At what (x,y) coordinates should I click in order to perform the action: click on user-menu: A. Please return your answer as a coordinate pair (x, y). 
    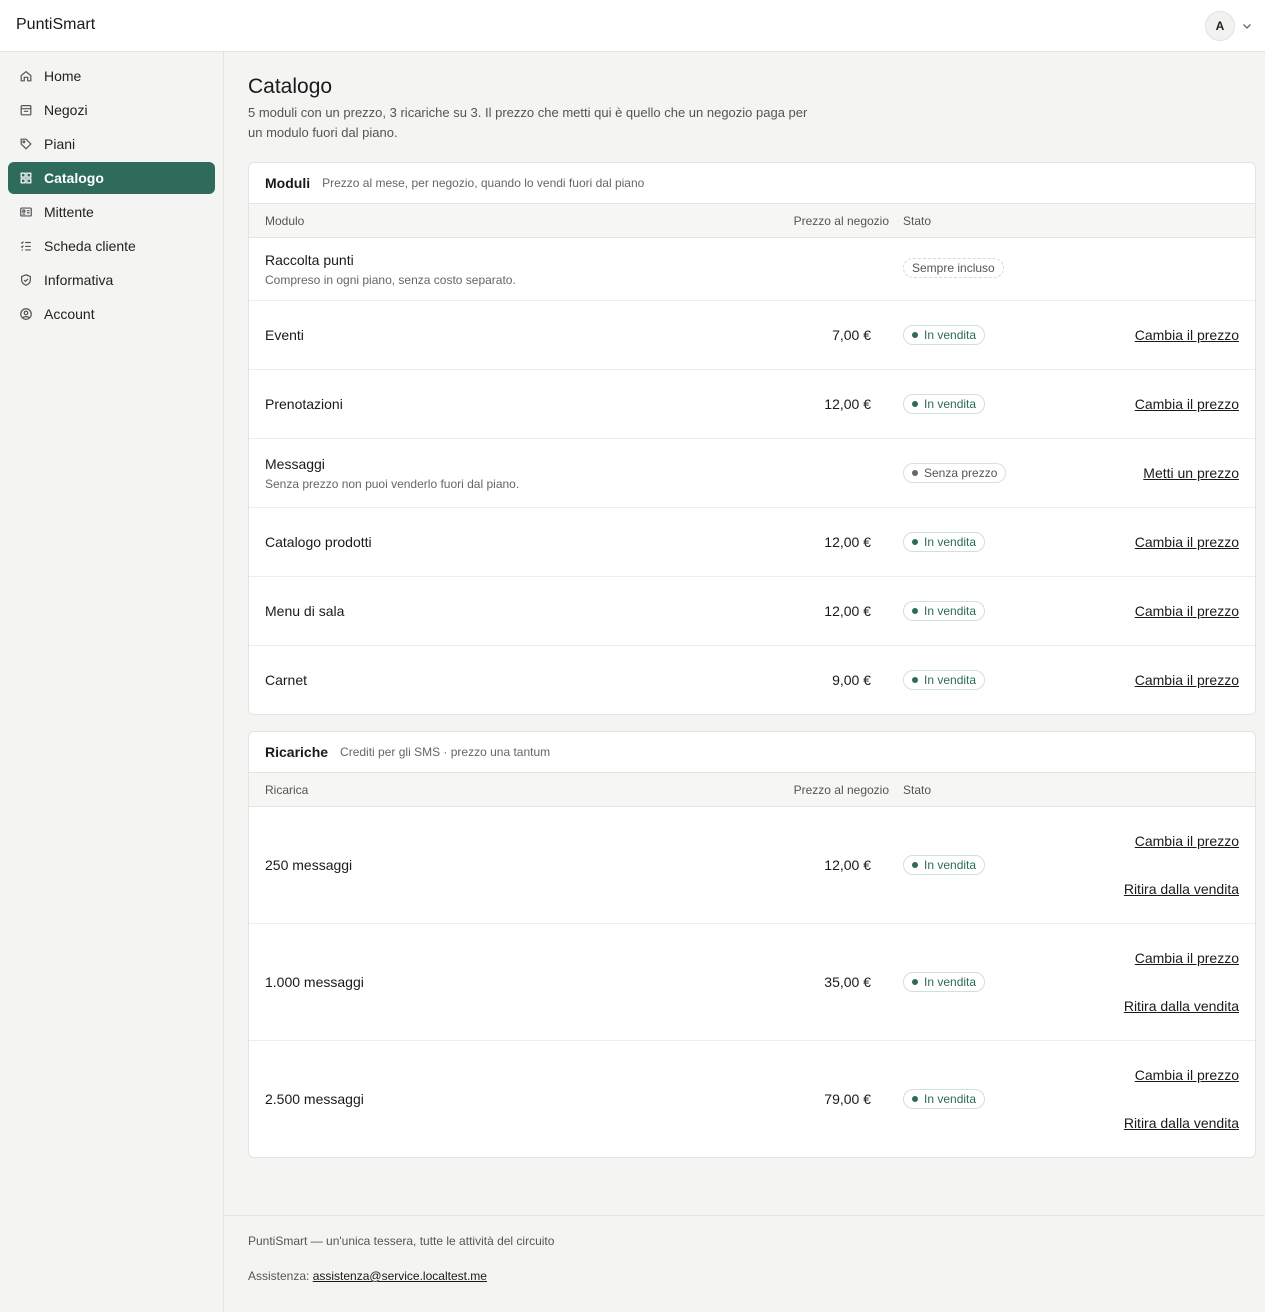
    Looking at the image, I should click on (1229, 26).